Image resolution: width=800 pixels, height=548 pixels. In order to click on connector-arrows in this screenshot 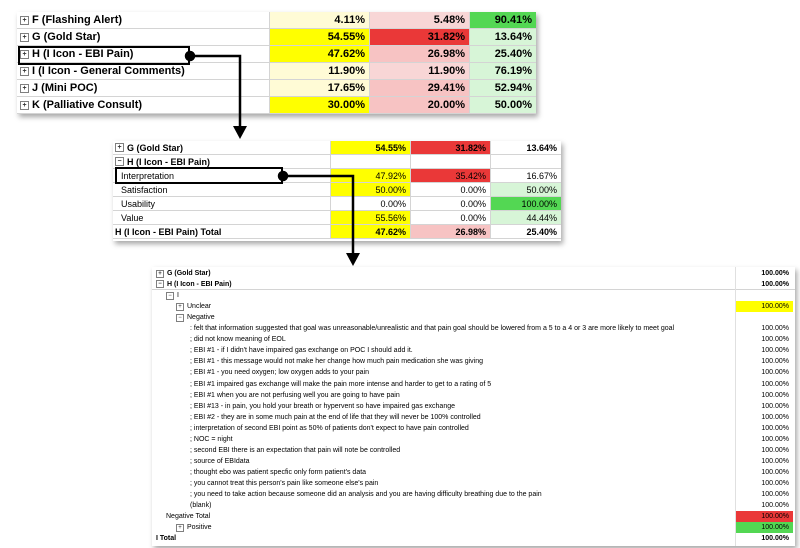, I will do `click(272, 158)`.